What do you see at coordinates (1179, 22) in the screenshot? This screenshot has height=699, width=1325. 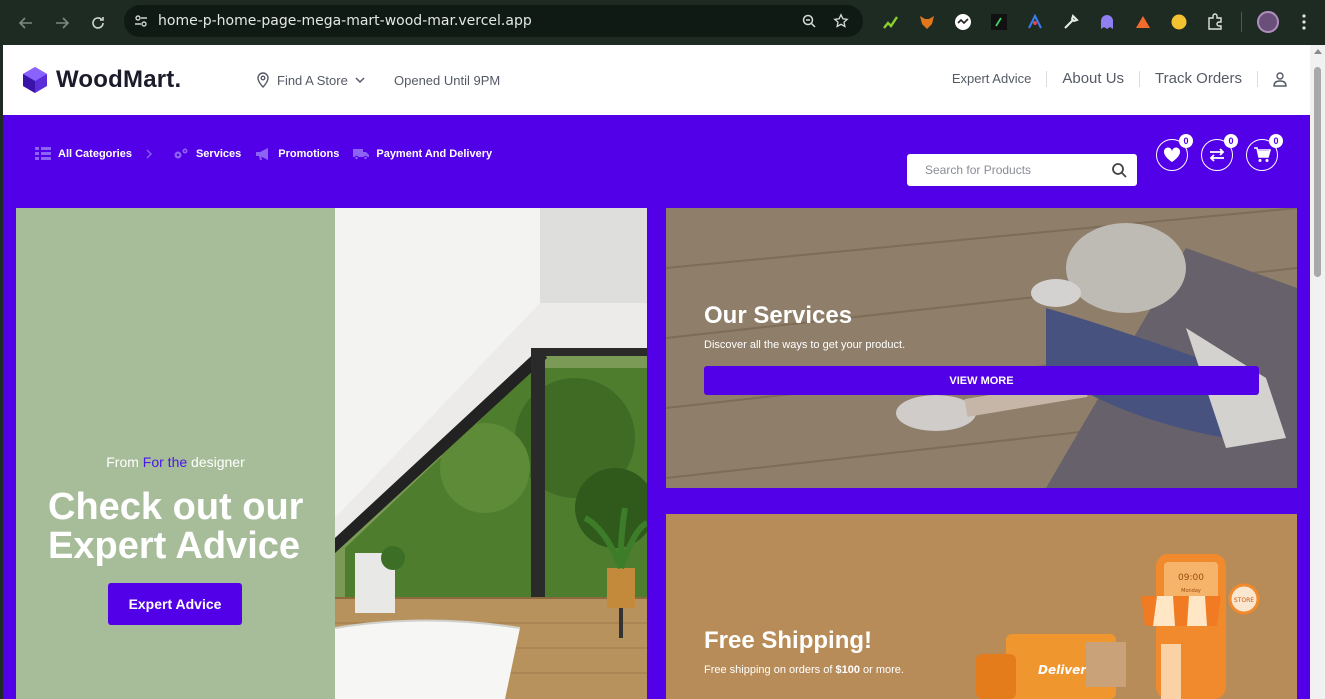 I see `coin-extension-icon` at bounding box center [1179, 22].